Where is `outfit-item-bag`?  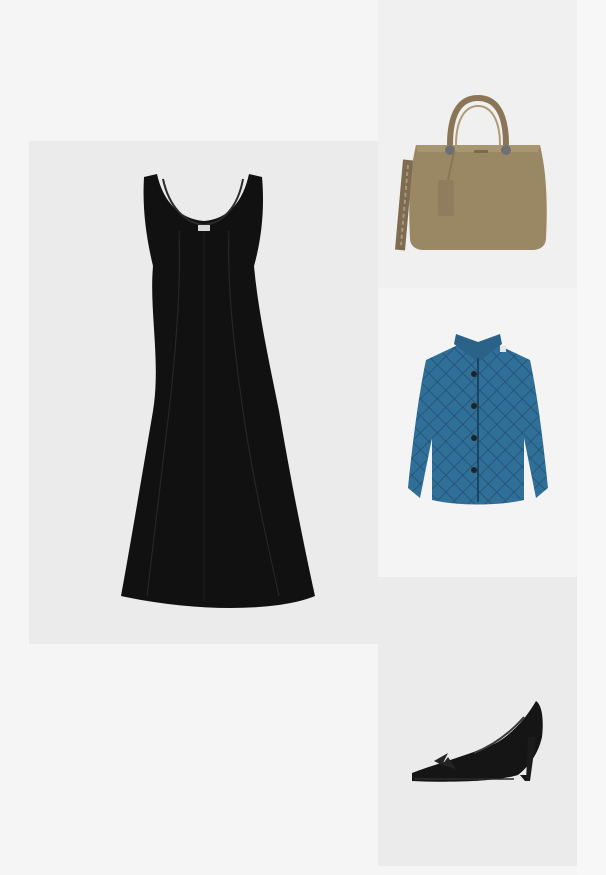
outfit-item-bag is located at coordinates (477, 144).